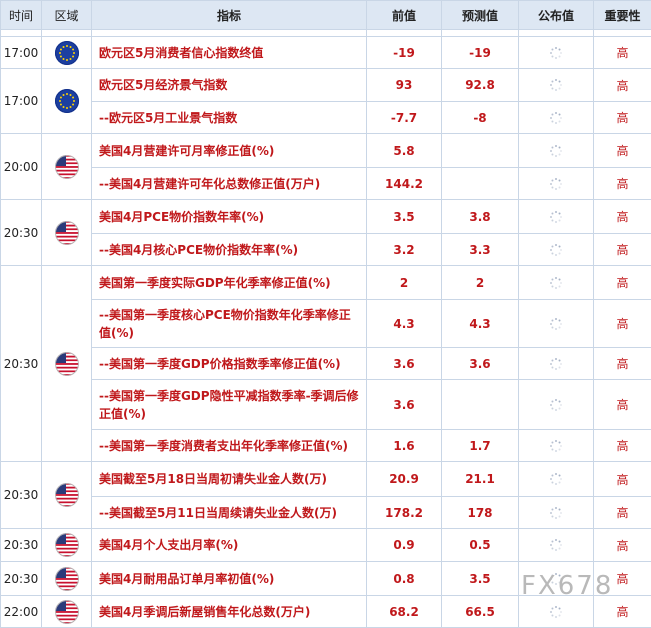 The height and width of the screenshot is (628, 651). I want to click on previous-value: 4.3, so click(404, 324).